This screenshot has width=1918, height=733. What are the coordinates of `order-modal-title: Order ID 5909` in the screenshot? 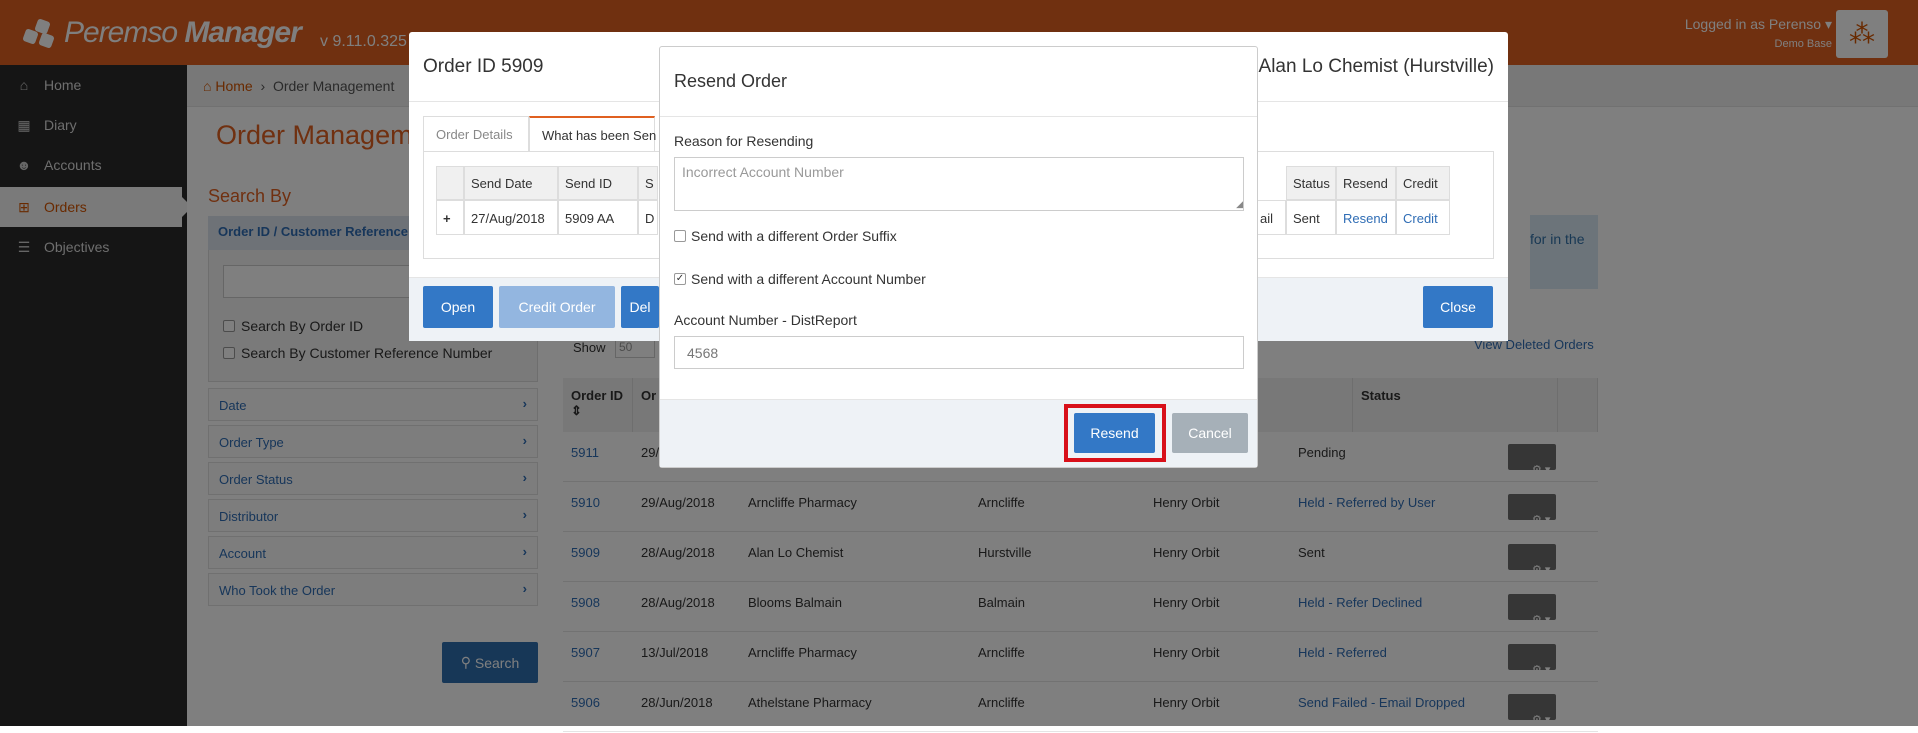 It's located at (483, 66).